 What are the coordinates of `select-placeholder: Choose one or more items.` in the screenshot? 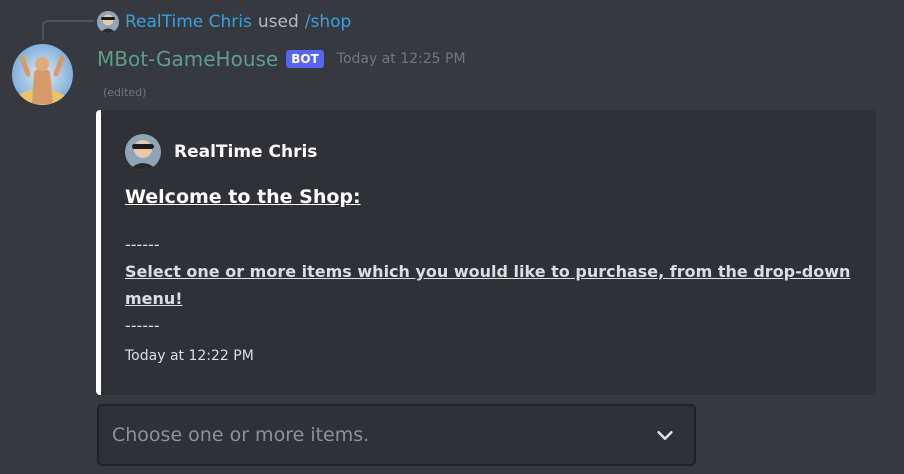 It's located at (241, 435).